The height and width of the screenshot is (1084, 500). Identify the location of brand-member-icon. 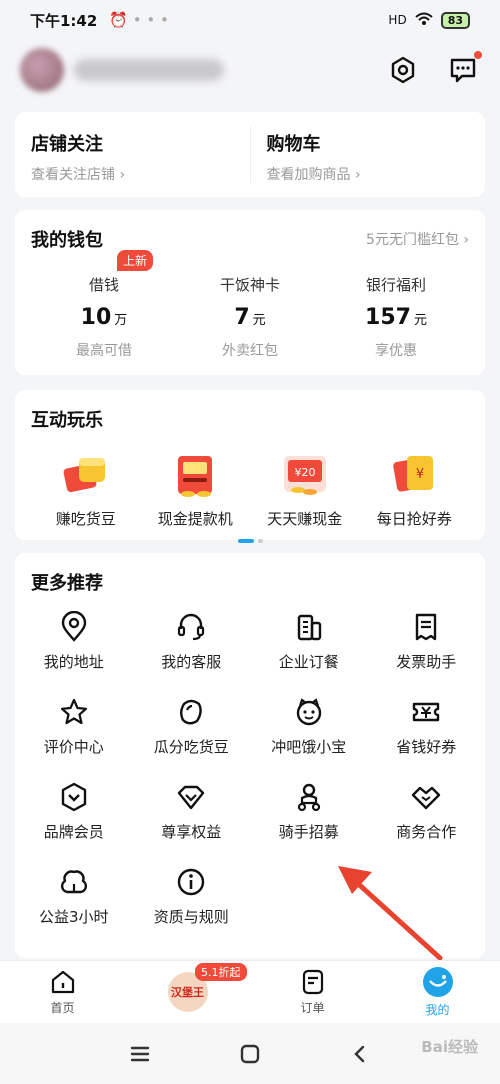
(73, 797).